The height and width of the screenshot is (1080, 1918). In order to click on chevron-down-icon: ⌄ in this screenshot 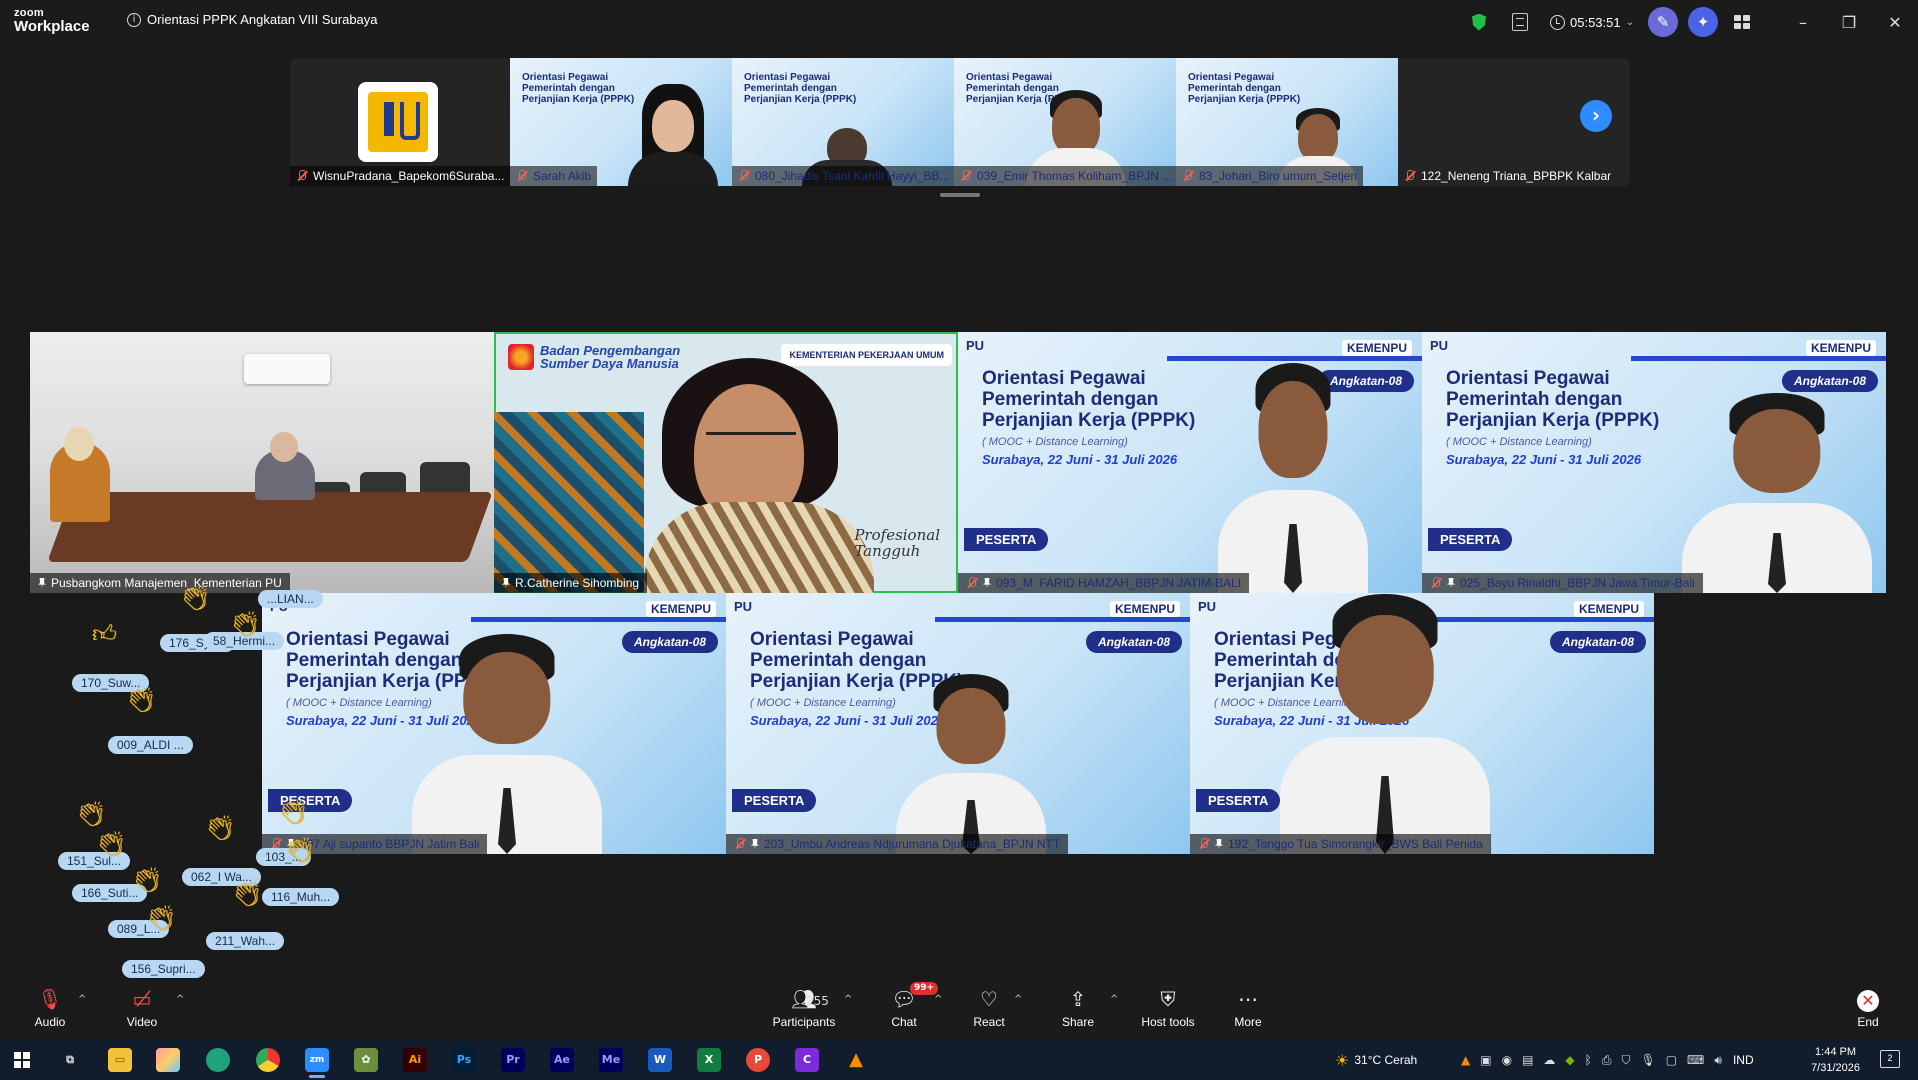, I will do `click(1630, 22)`.